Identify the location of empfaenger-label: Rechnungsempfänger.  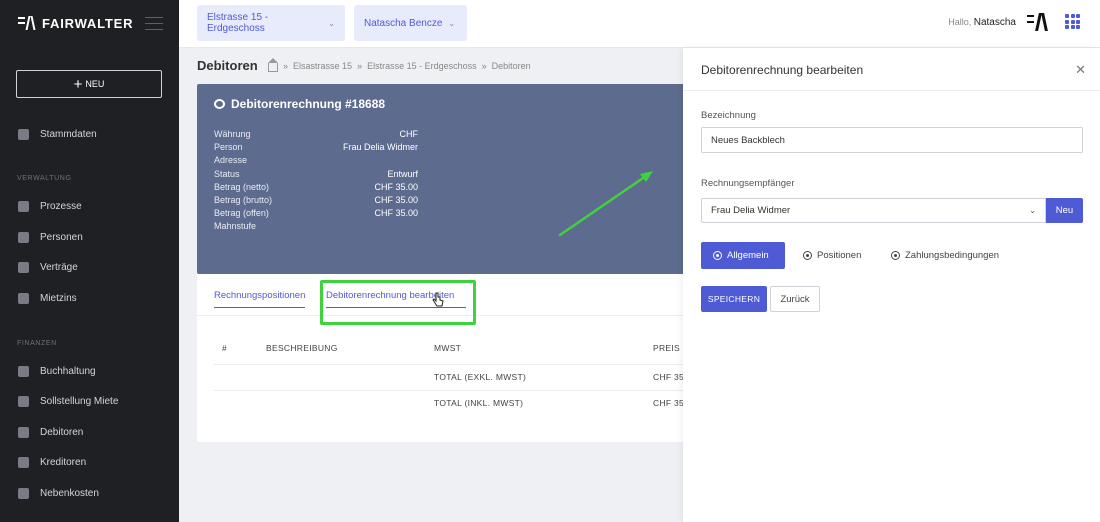
(748, 183).